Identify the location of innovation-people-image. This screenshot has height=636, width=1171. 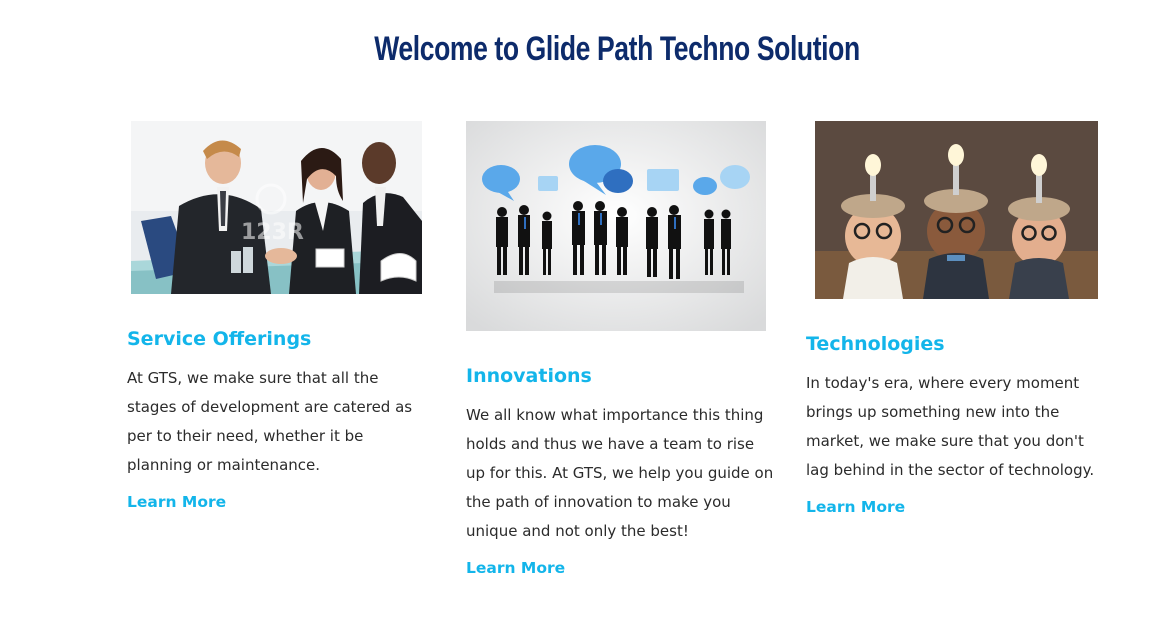
(616, 226).